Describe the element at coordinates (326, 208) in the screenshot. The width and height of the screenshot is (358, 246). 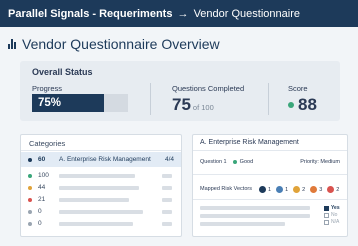
I see `checkbox-checked-icon` at that location.